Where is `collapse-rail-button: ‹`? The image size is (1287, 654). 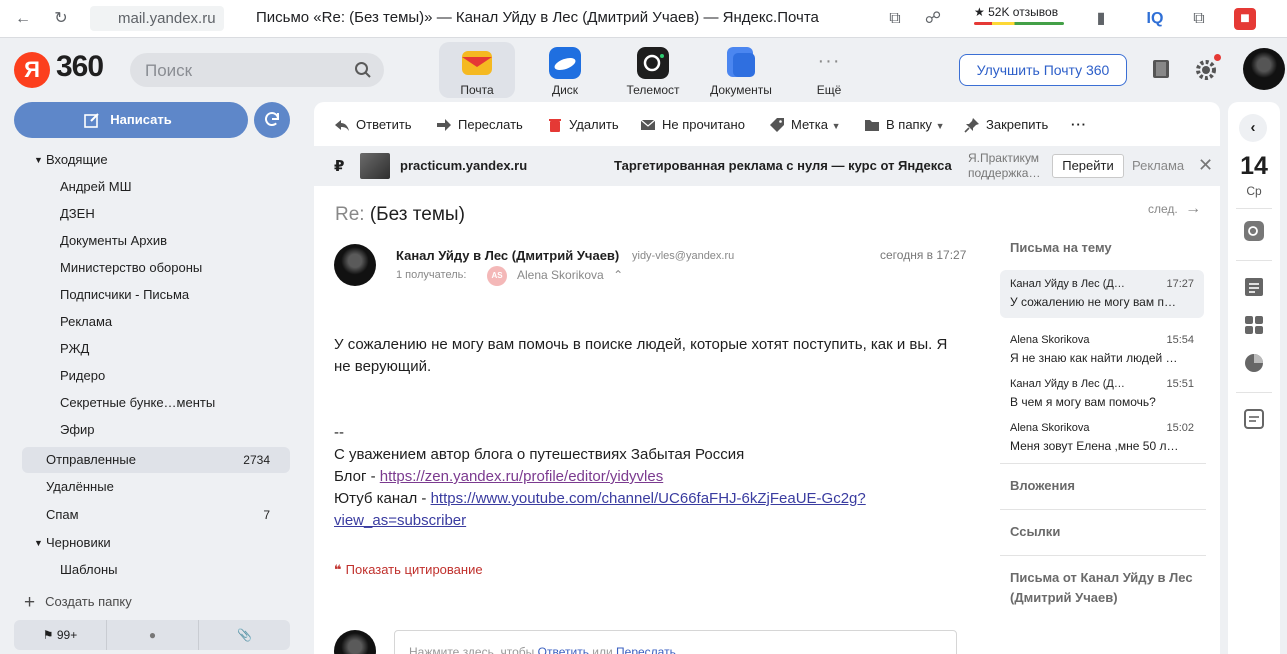
collapse-rail-button: ‹ is located at coordinates (1253, 128).